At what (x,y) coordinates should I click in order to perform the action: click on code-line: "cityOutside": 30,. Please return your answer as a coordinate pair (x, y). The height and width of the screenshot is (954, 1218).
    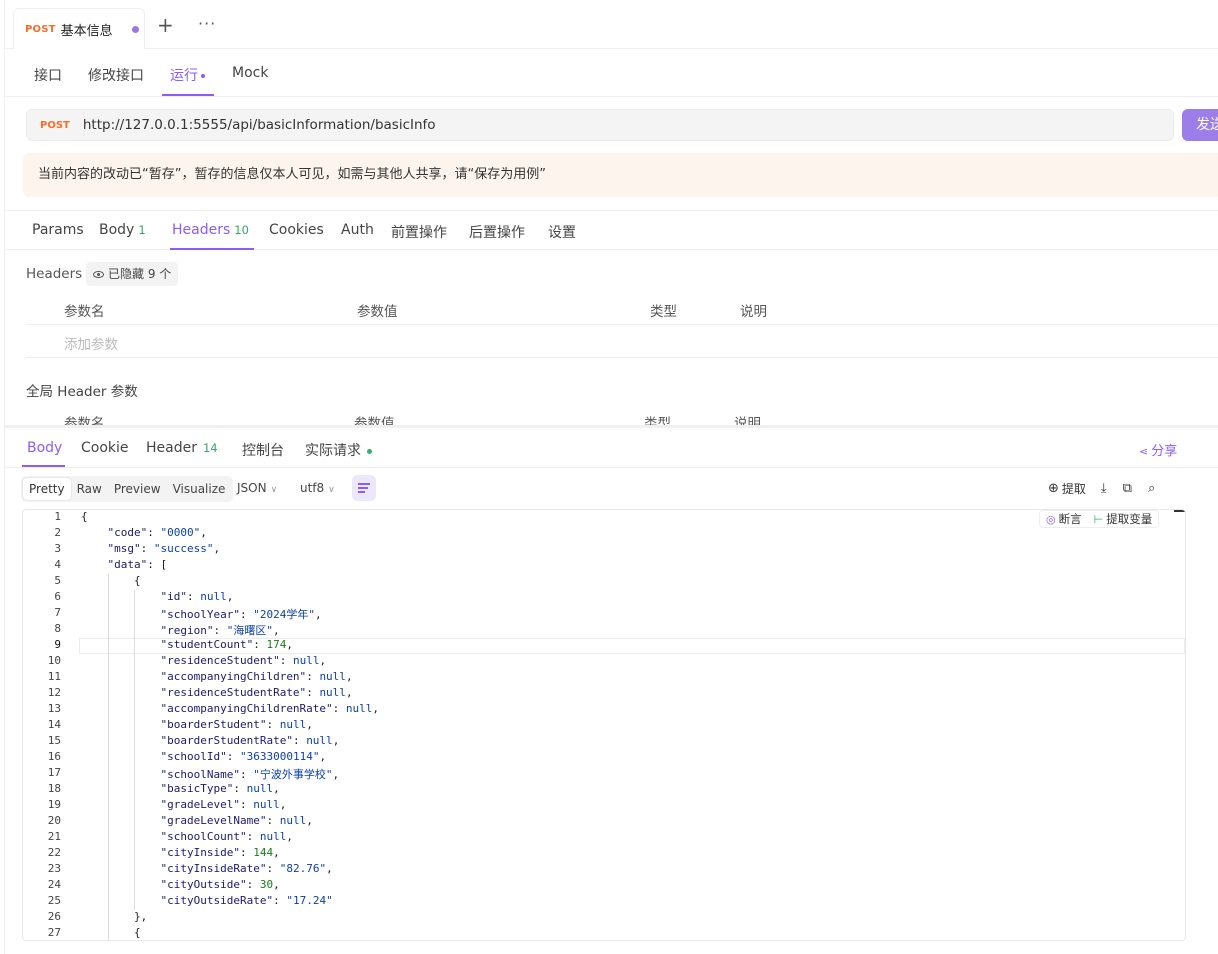
    Looking at the image, I should click on (220, 884).